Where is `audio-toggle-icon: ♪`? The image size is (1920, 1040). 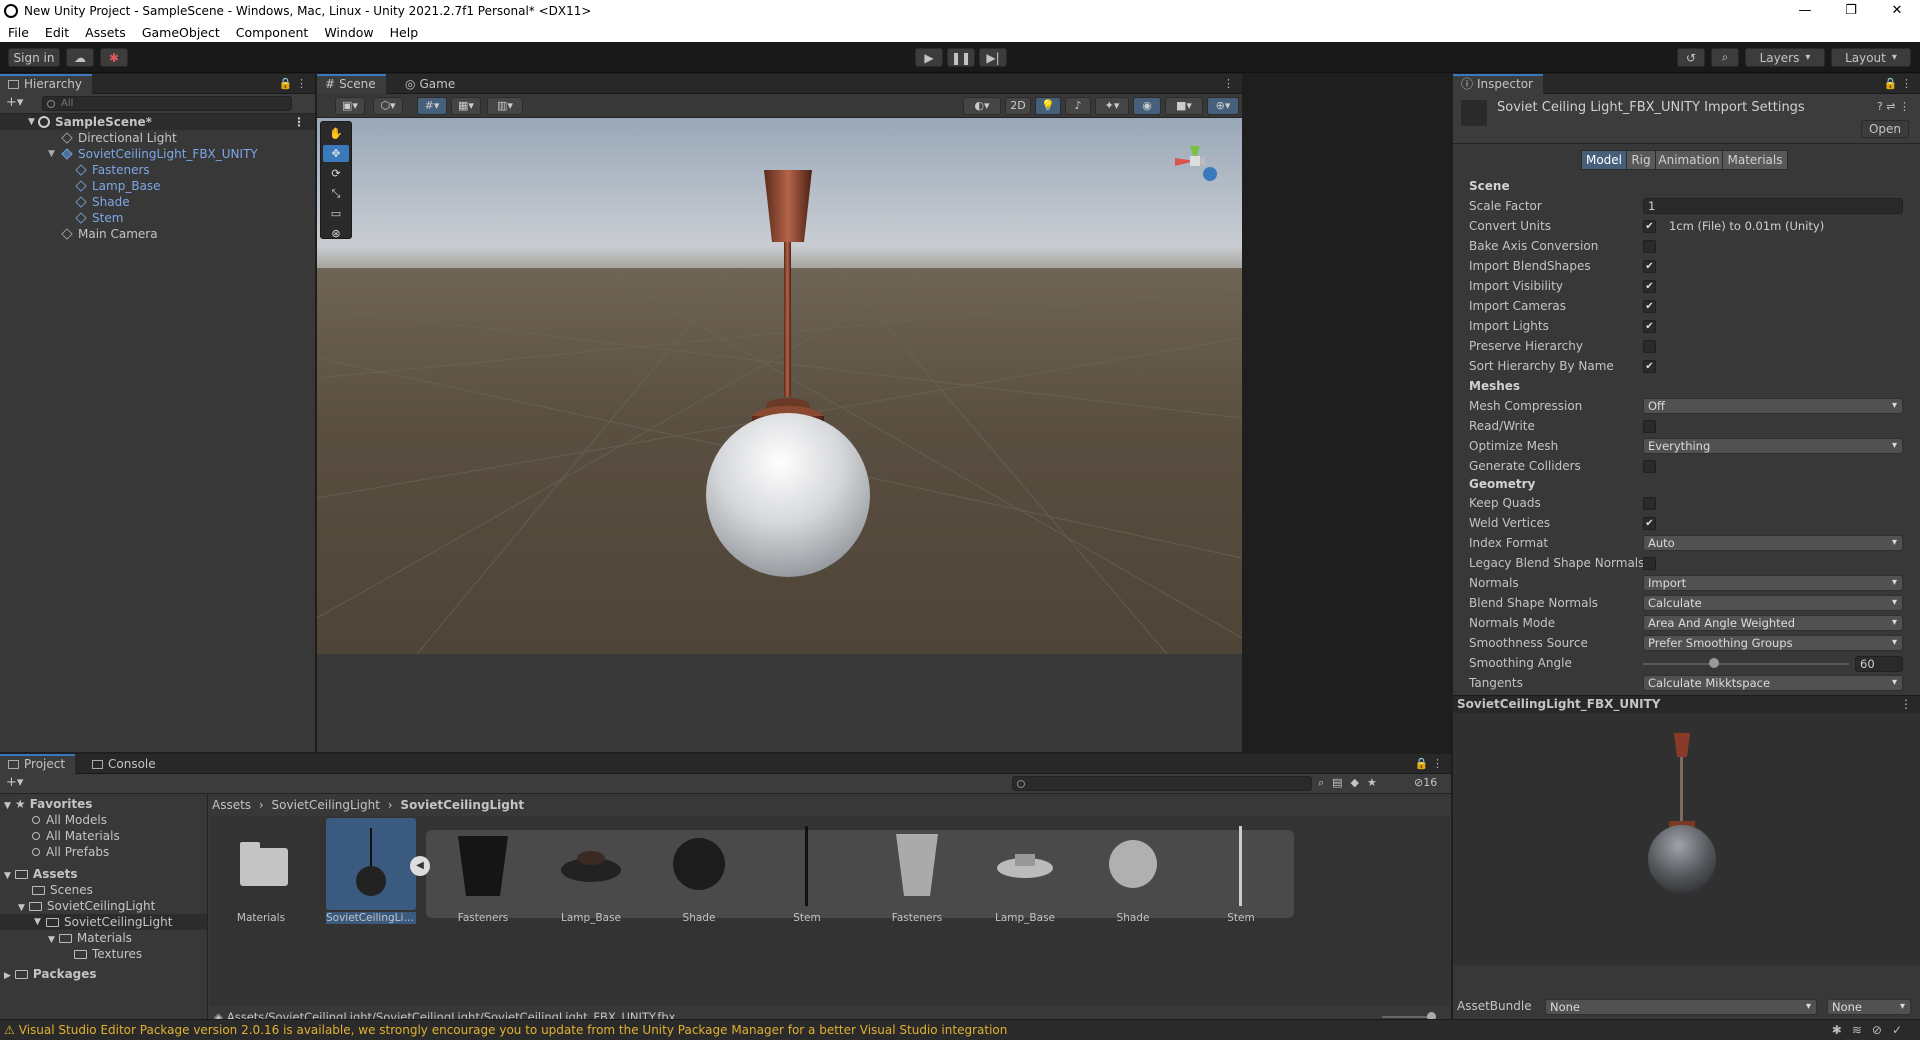 audio-toggle-icon: ♪ is located at coordinates (1078, 106).